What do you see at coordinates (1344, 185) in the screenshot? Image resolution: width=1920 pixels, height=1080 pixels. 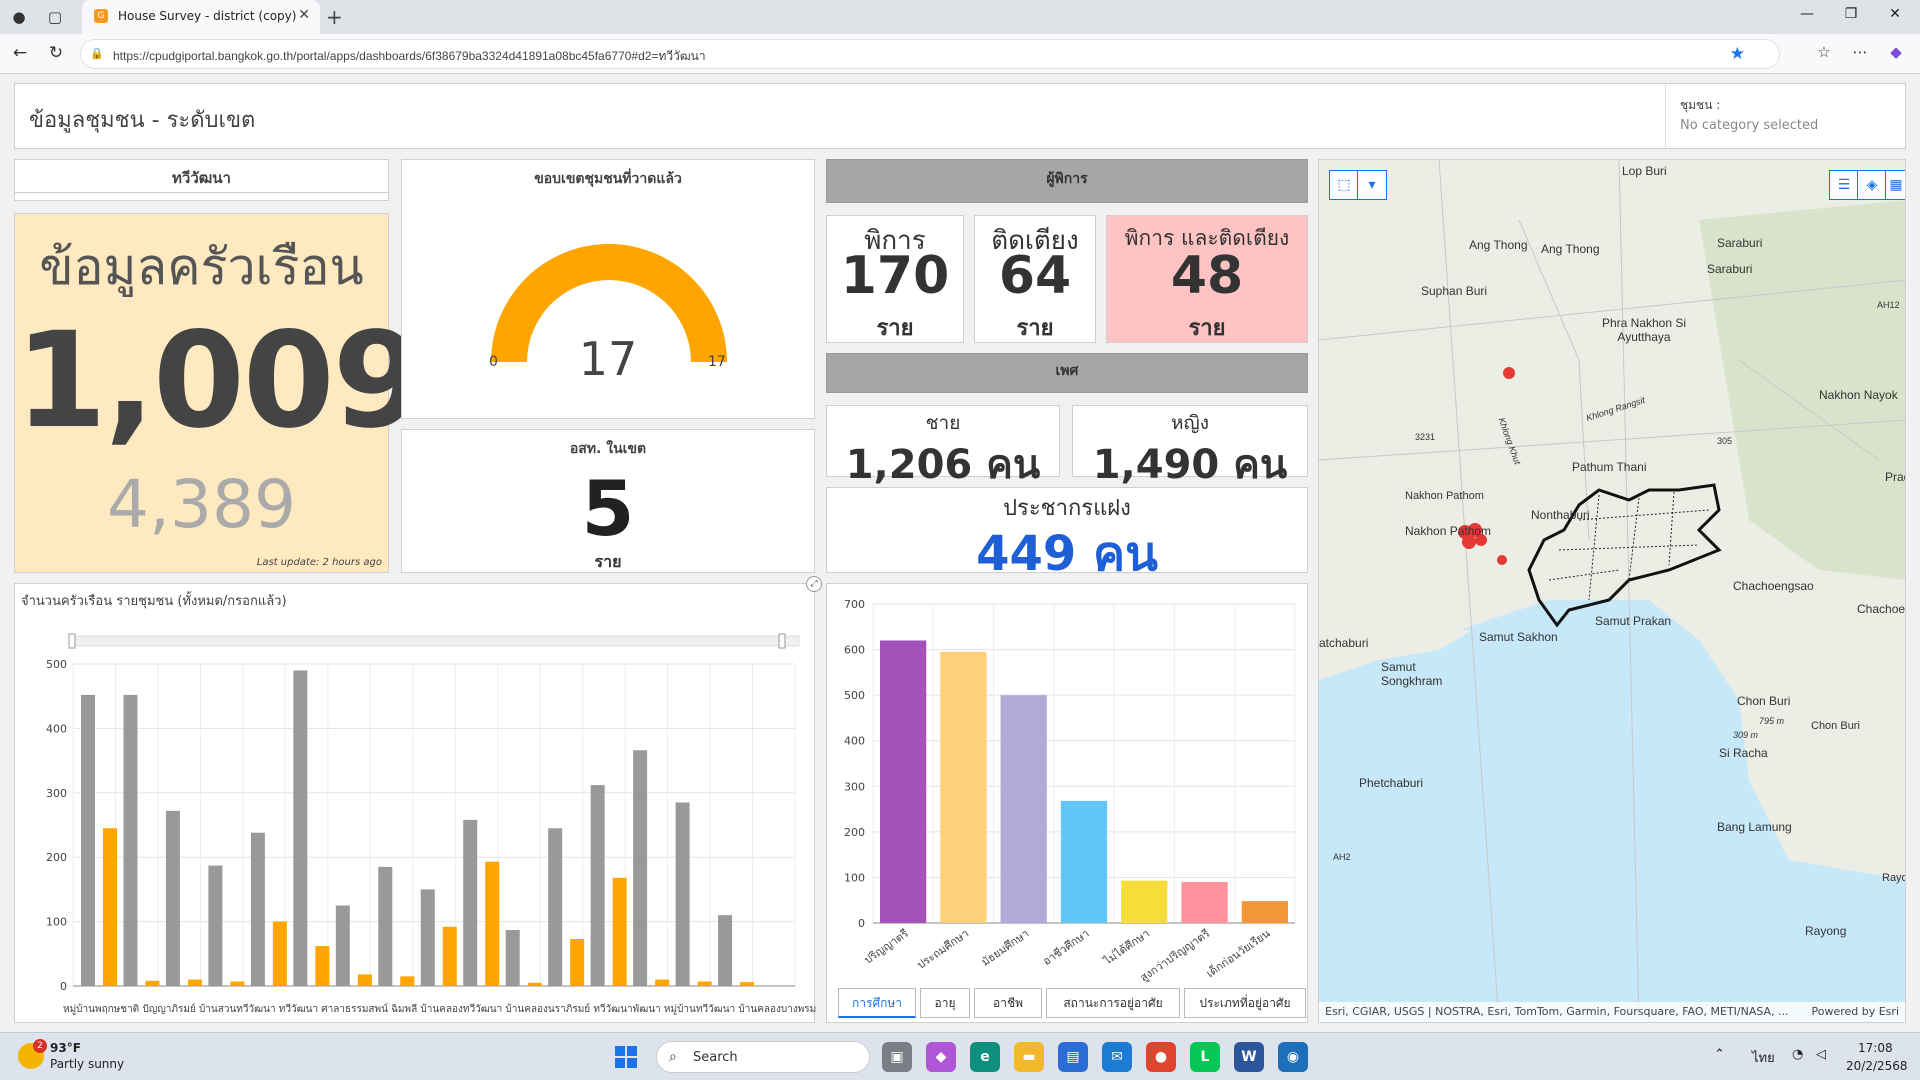 I see `select-tool-icon: ⬚` at bounding box center [1344, 185].